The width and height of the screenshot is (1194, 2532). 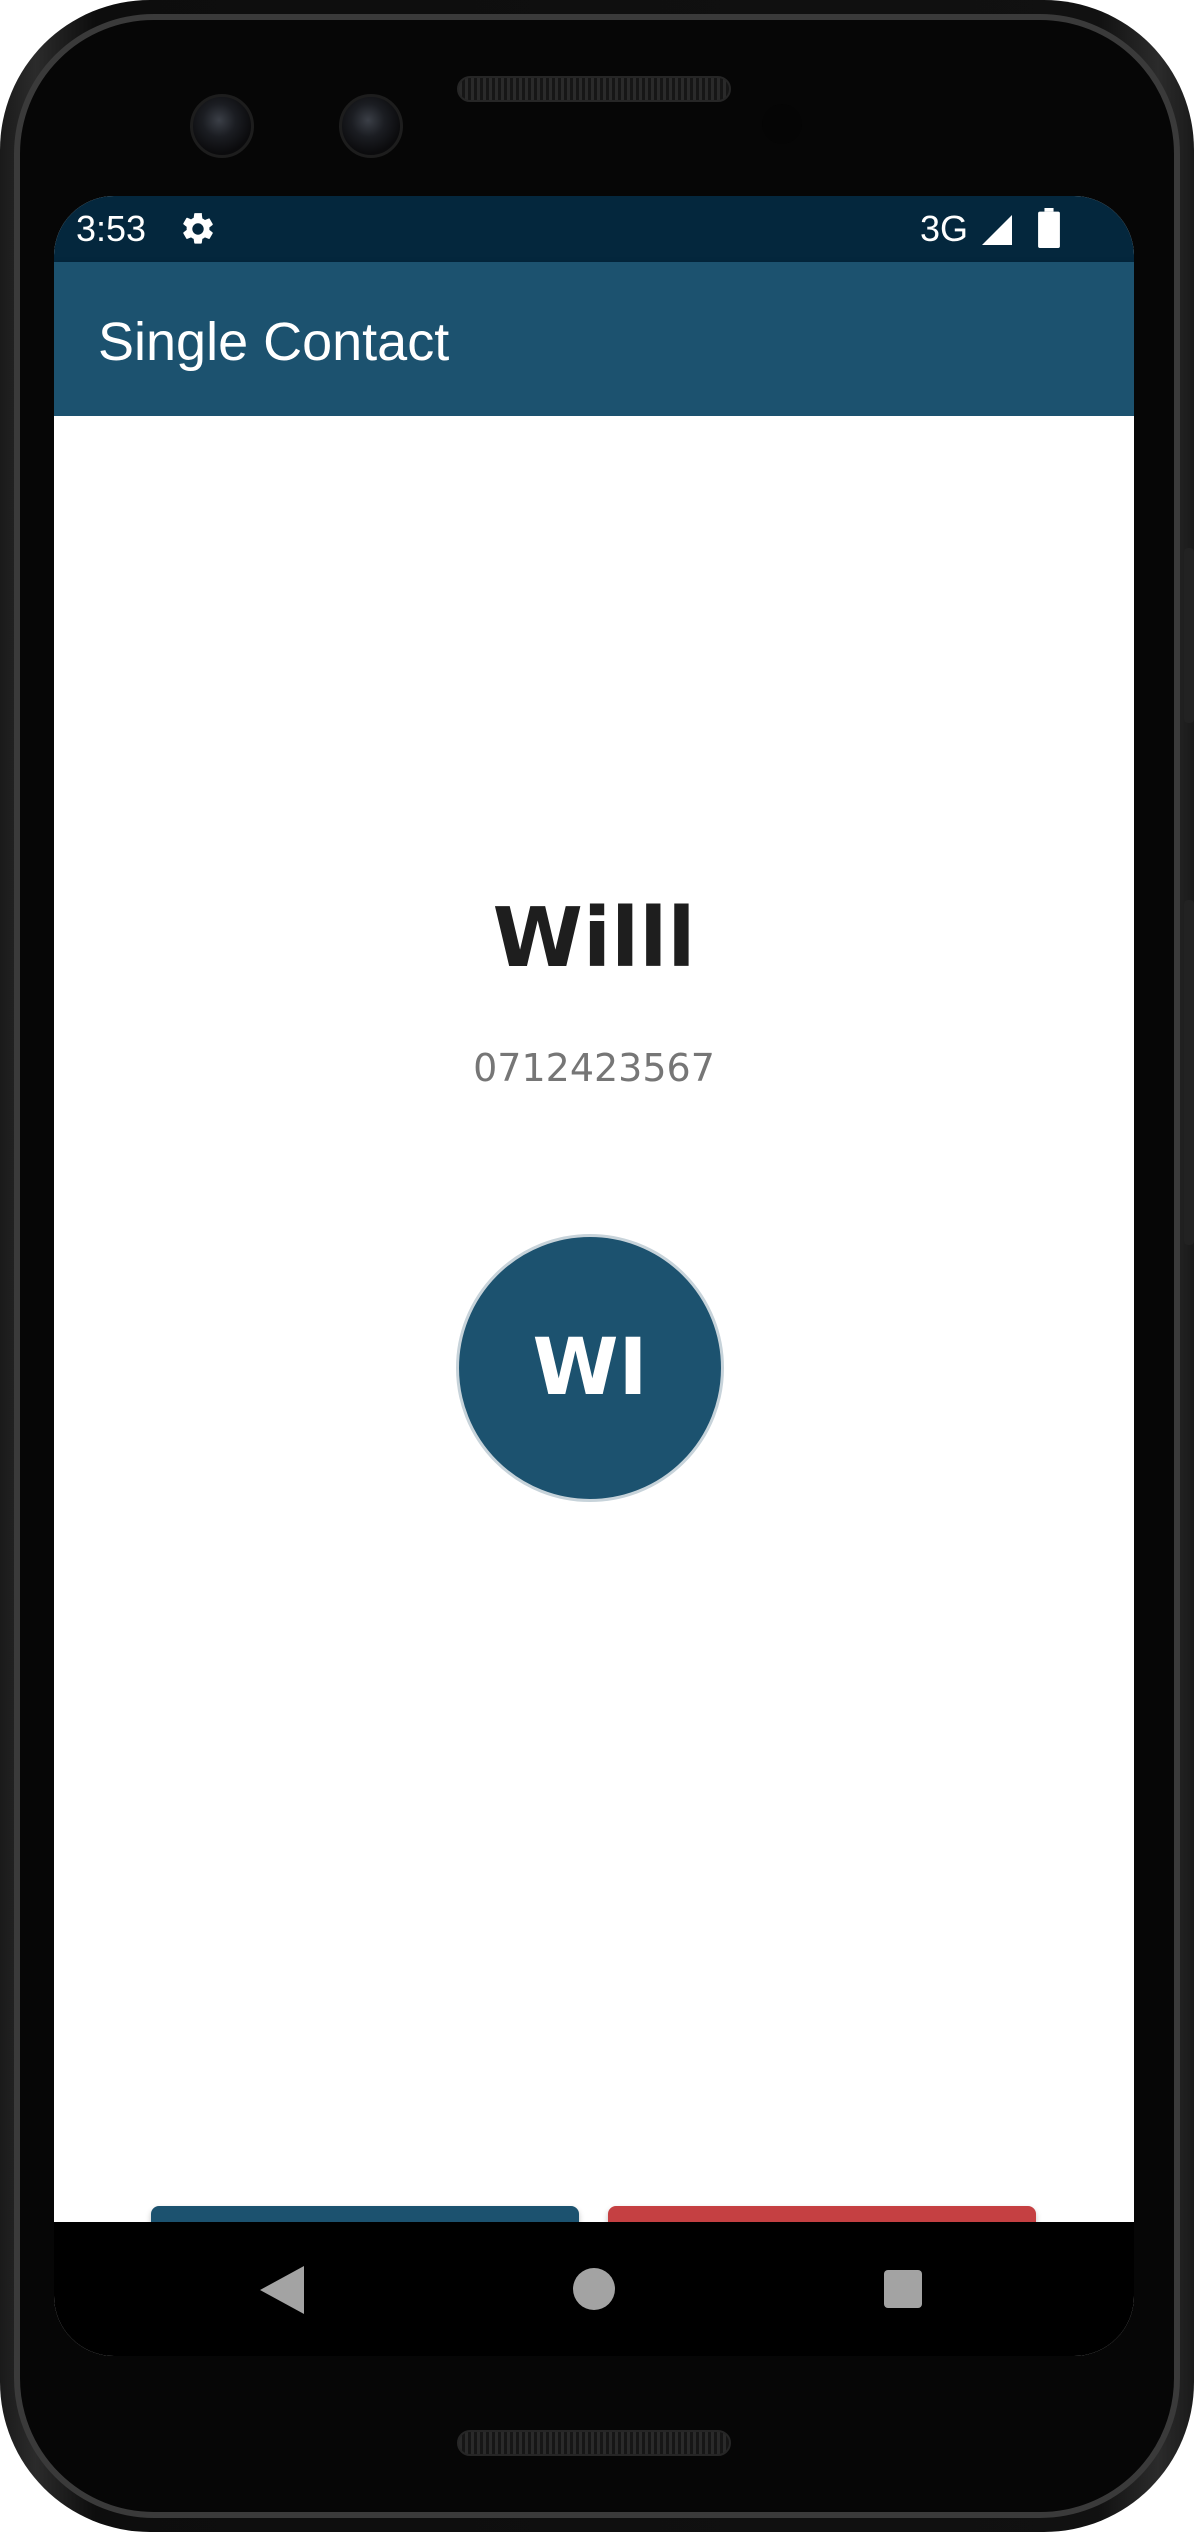 I want to click on contact-phone: 0712423567, so click(x=594, y=1068).